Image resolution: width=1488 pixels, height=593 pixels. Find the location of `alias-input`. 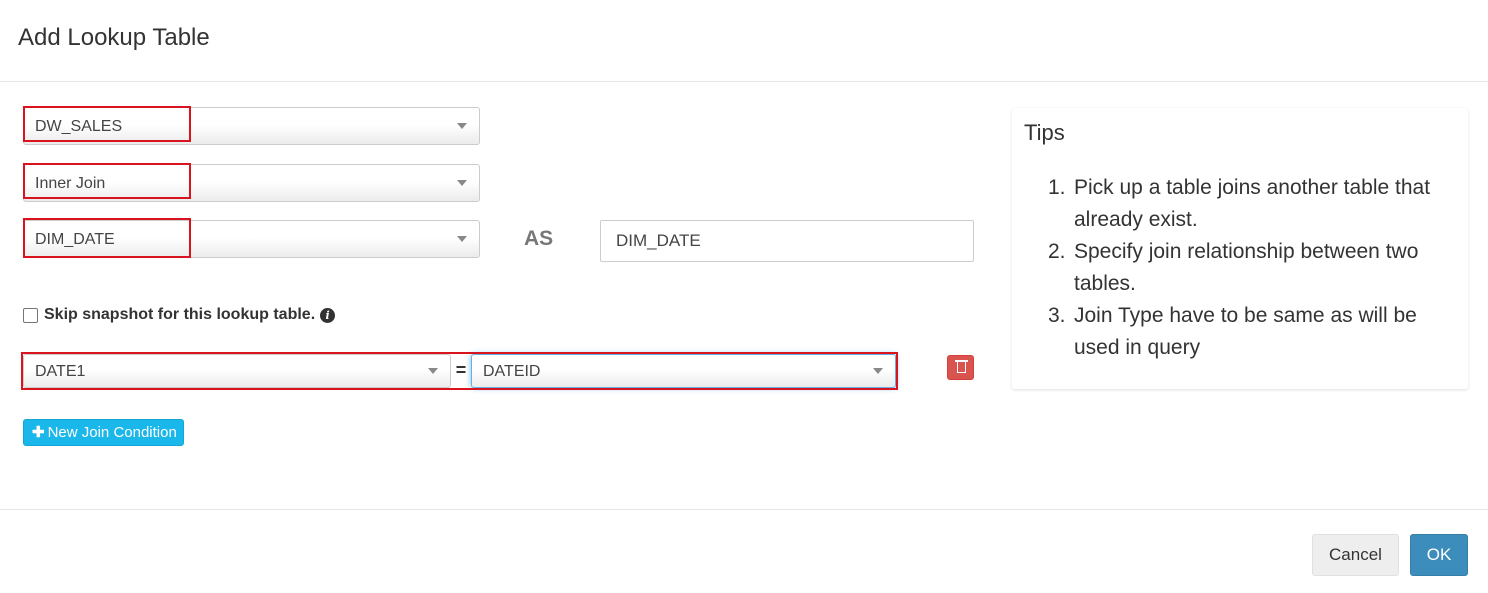

alias-input is located at coordinates (787, 241).